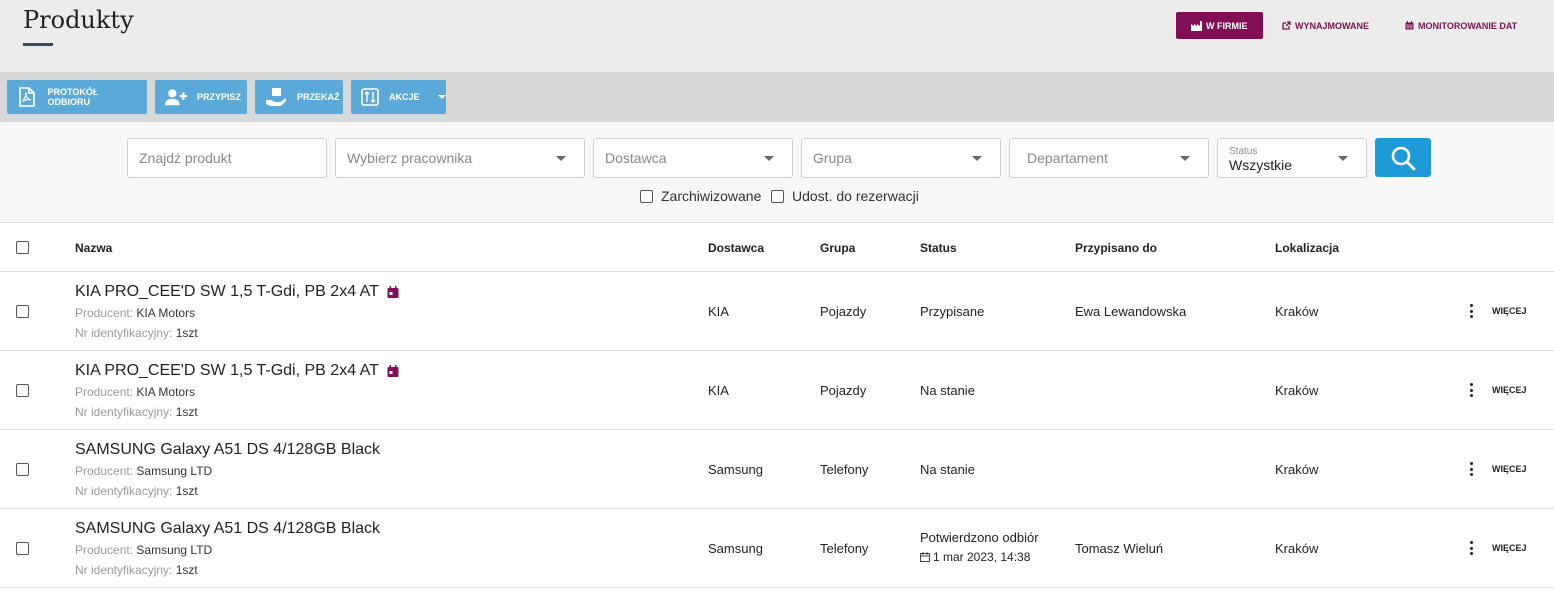  I want to click on assign-button: PRZYPISZ, so click(201, 97).